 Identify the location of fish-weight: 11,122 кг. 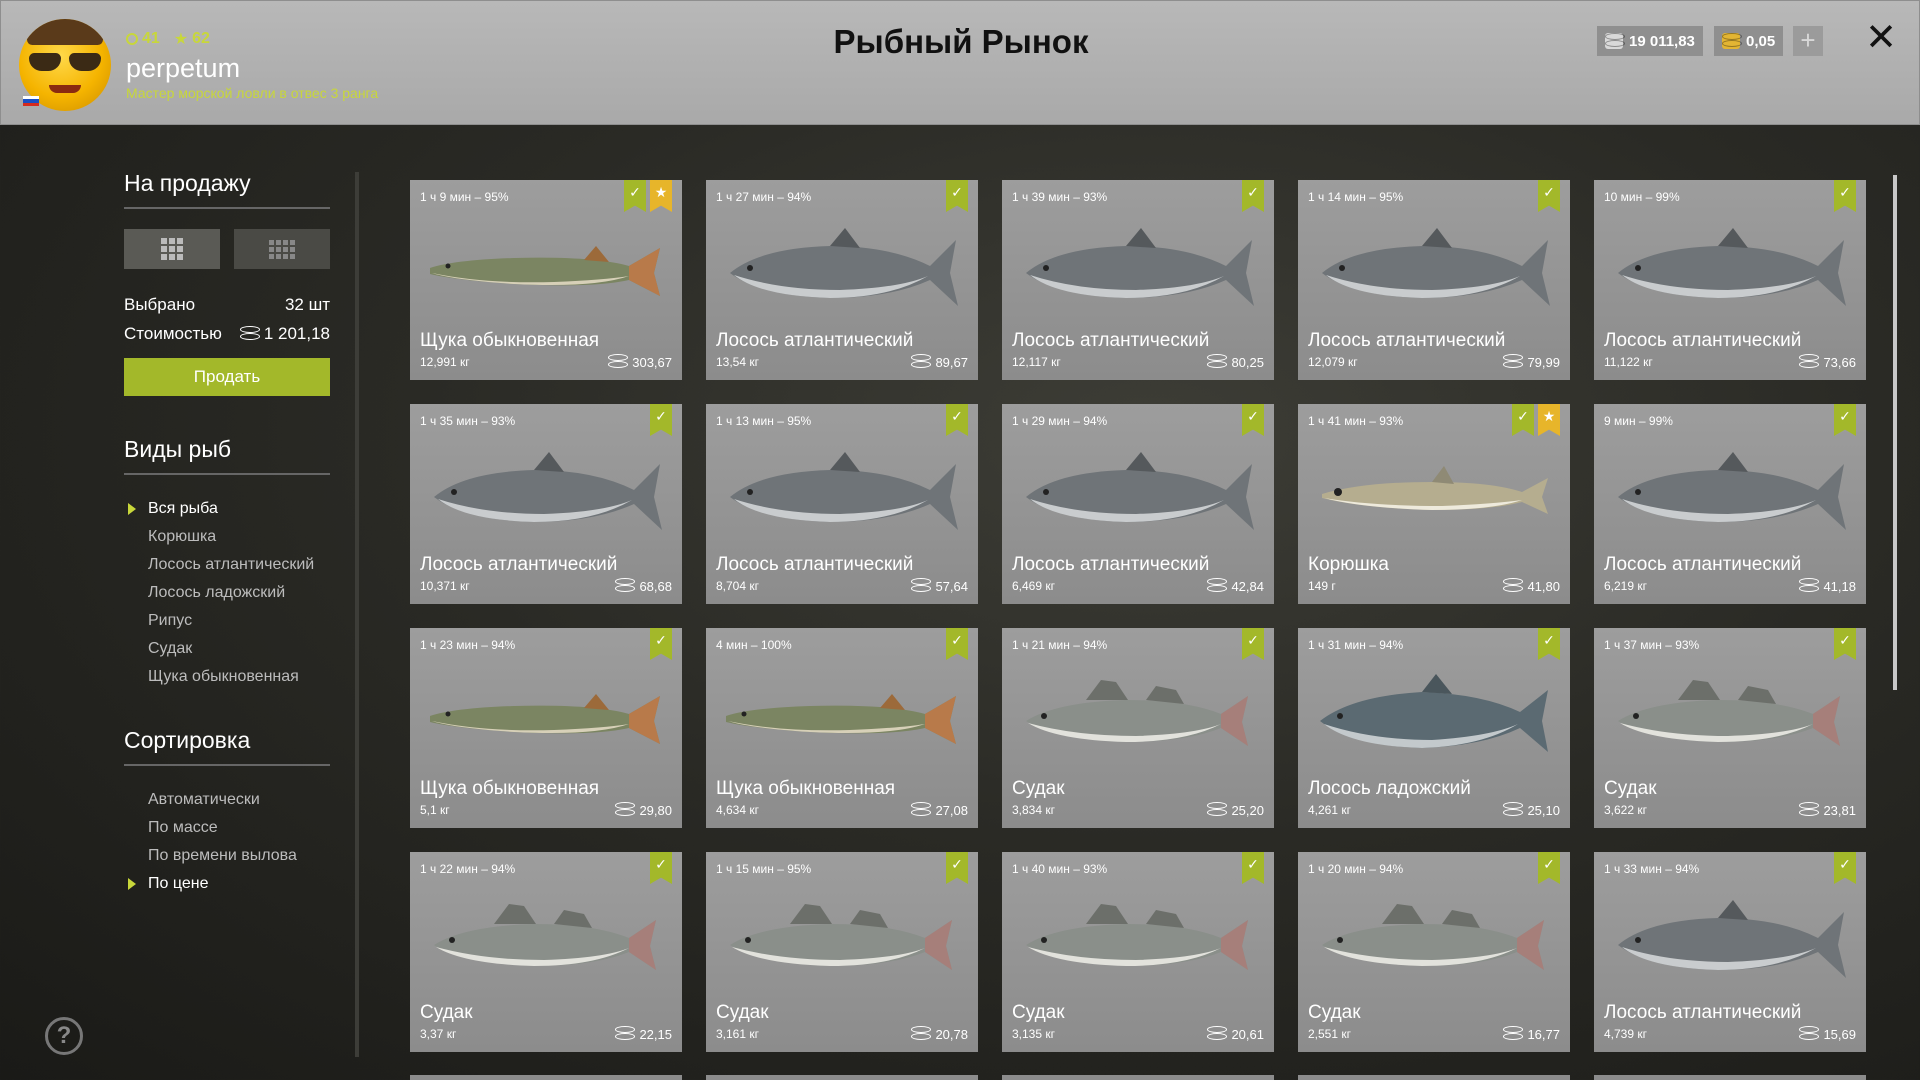
(1628, 362).